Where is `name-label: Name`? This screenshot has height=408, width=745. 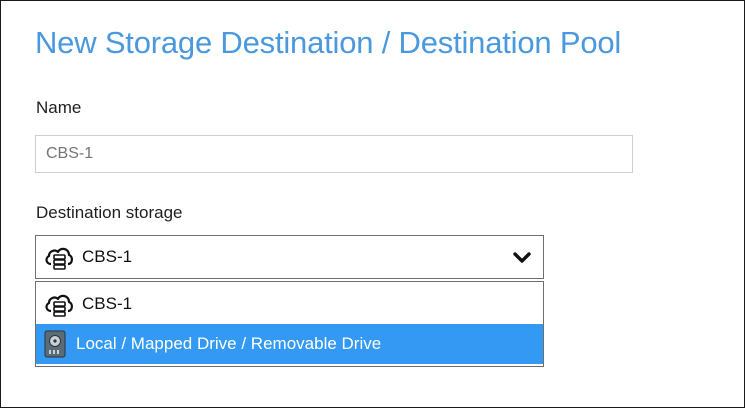 name-label: Name is located at coordinates (59, 107).